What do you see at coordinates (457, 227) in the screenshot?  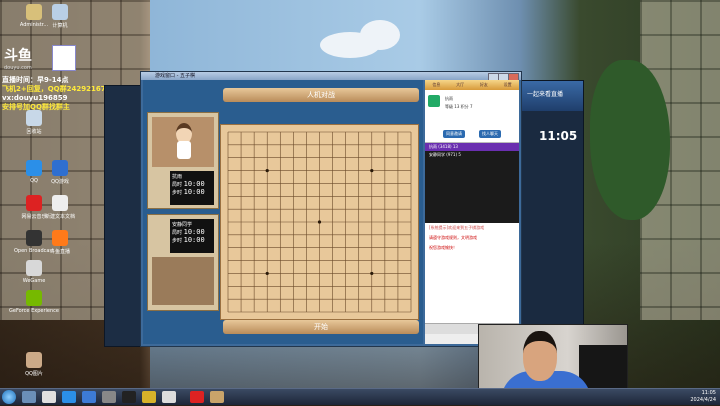 I see `chat-line: [系统提示]欢迎来到五子棋游戏` at bounding box center [457, 227].